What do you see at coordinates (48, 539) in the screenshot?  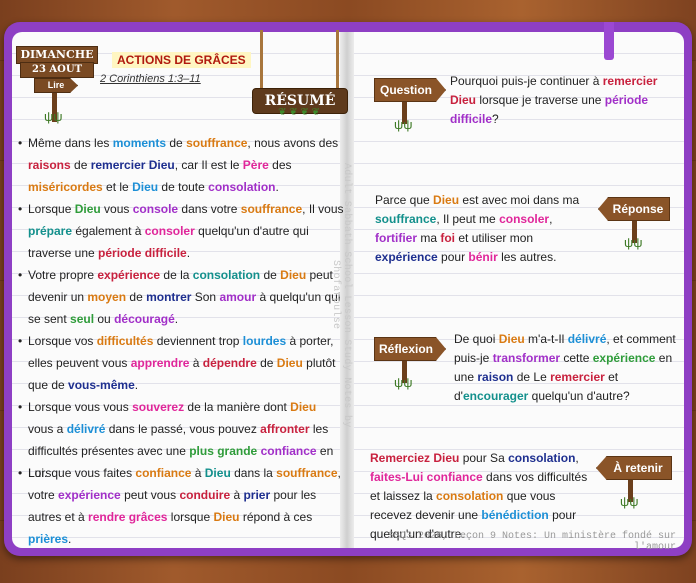 I see `highlighted-word: prières` at bounding box center [48, 539].